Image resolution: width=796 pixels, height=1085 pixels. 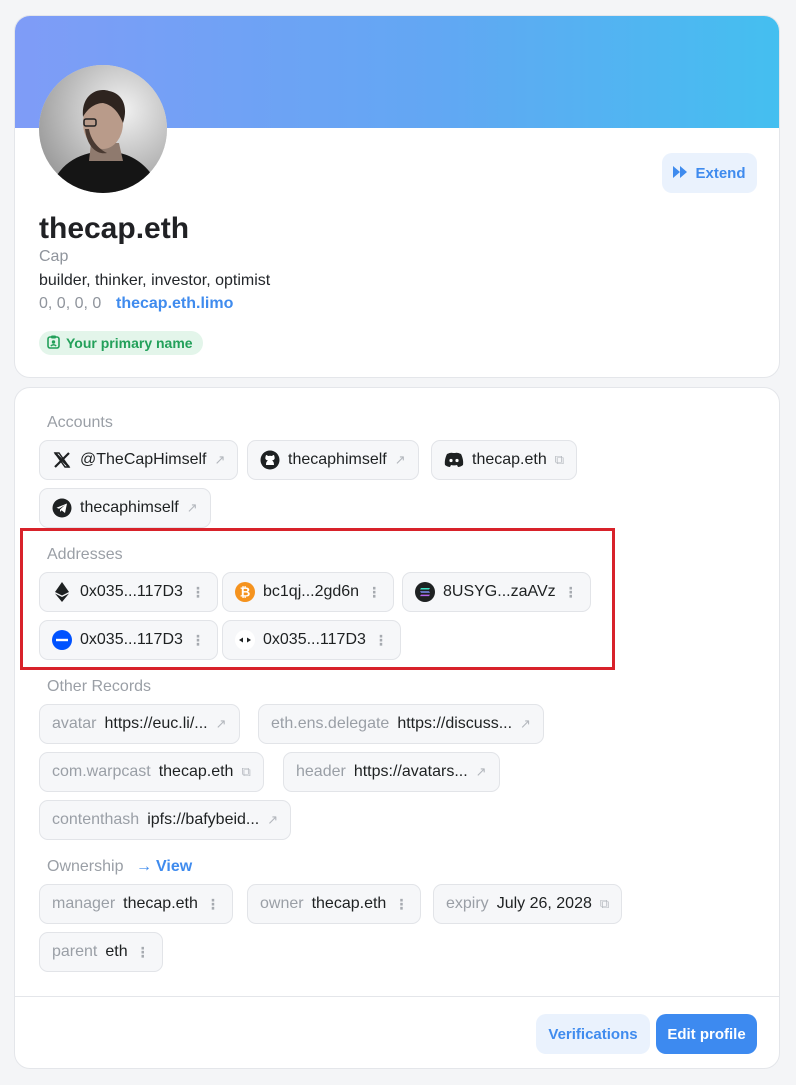 What do you see at coordinates (139, 460) in the screenshot?
I see `account-chip-x: @TheCapHimself ↗` at bounding box center [139, 460].